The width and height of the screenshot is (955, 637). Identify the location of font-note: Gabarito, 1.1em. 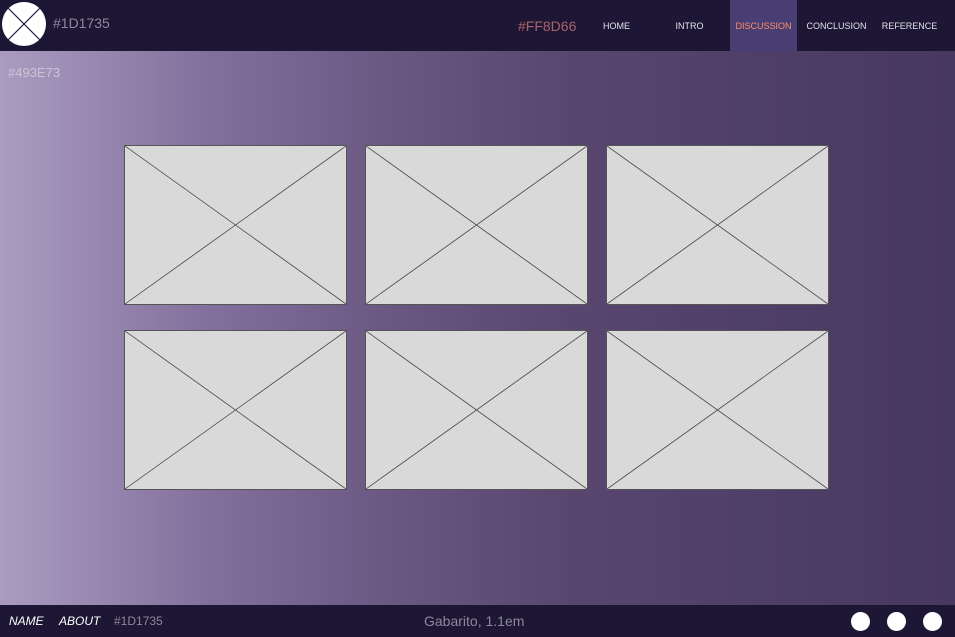
(474, 621).